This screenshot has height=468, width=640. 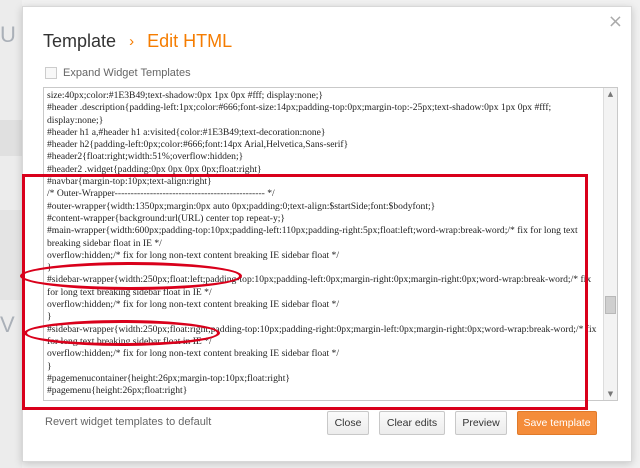 What do you see at coordinates (323, 391) in the screenshot?
I see `code-line: #pagemenu{height:26px;float:right}` at bounding box center [323, 391].